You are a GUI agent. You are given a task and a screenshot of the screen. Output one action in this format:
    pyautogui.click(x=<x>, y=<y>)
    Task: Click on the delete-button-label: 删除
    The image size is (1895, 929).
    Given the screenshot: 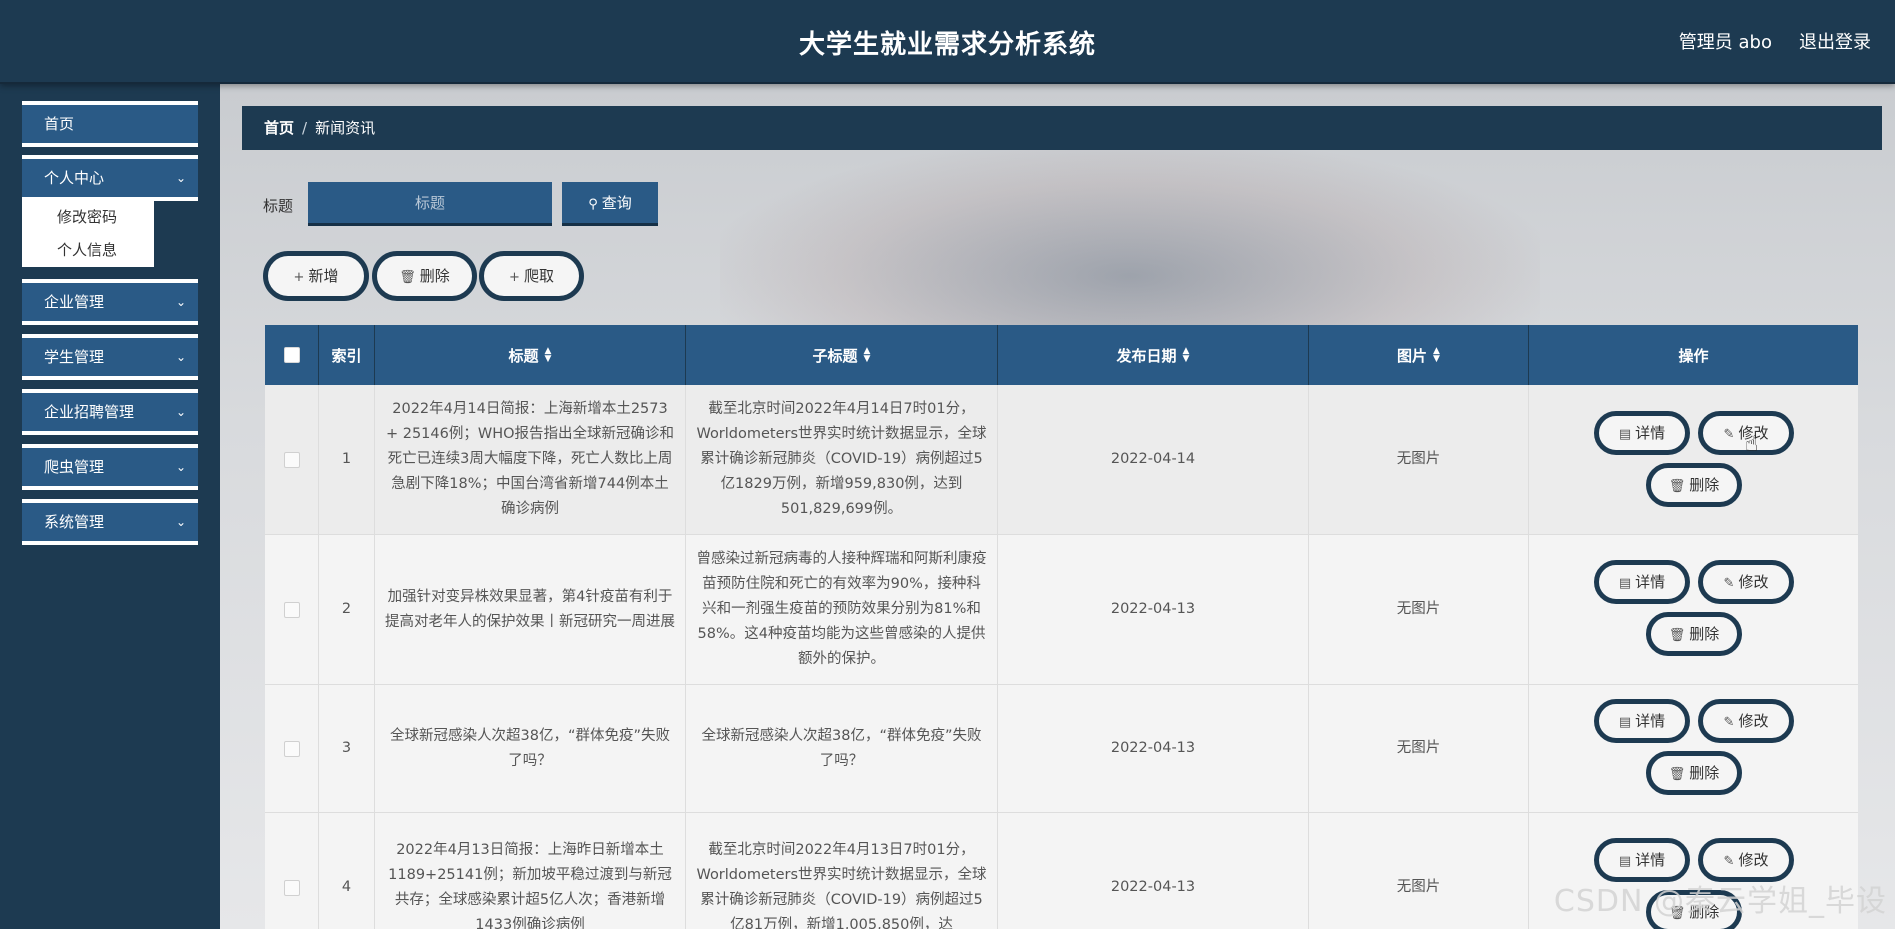 What is the action you would take?
    pyautogui.click(x=434, y=276)
    